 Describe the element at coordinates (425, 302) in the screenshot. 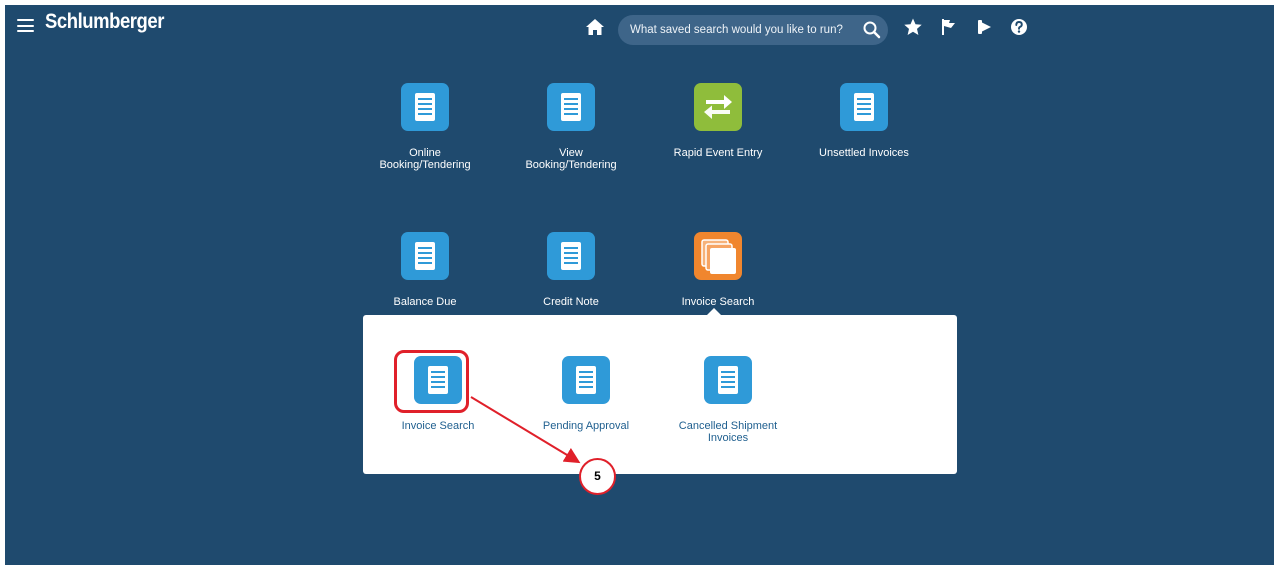

I see `tile-label: Balance Due` at that location.